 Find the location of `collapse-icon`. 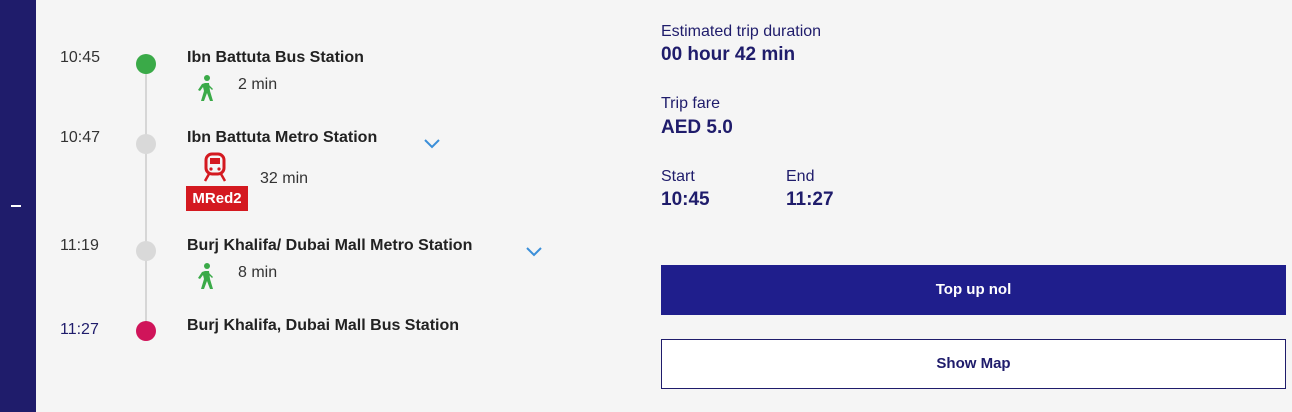

collapse-icon is located at coordinates (16, 206).